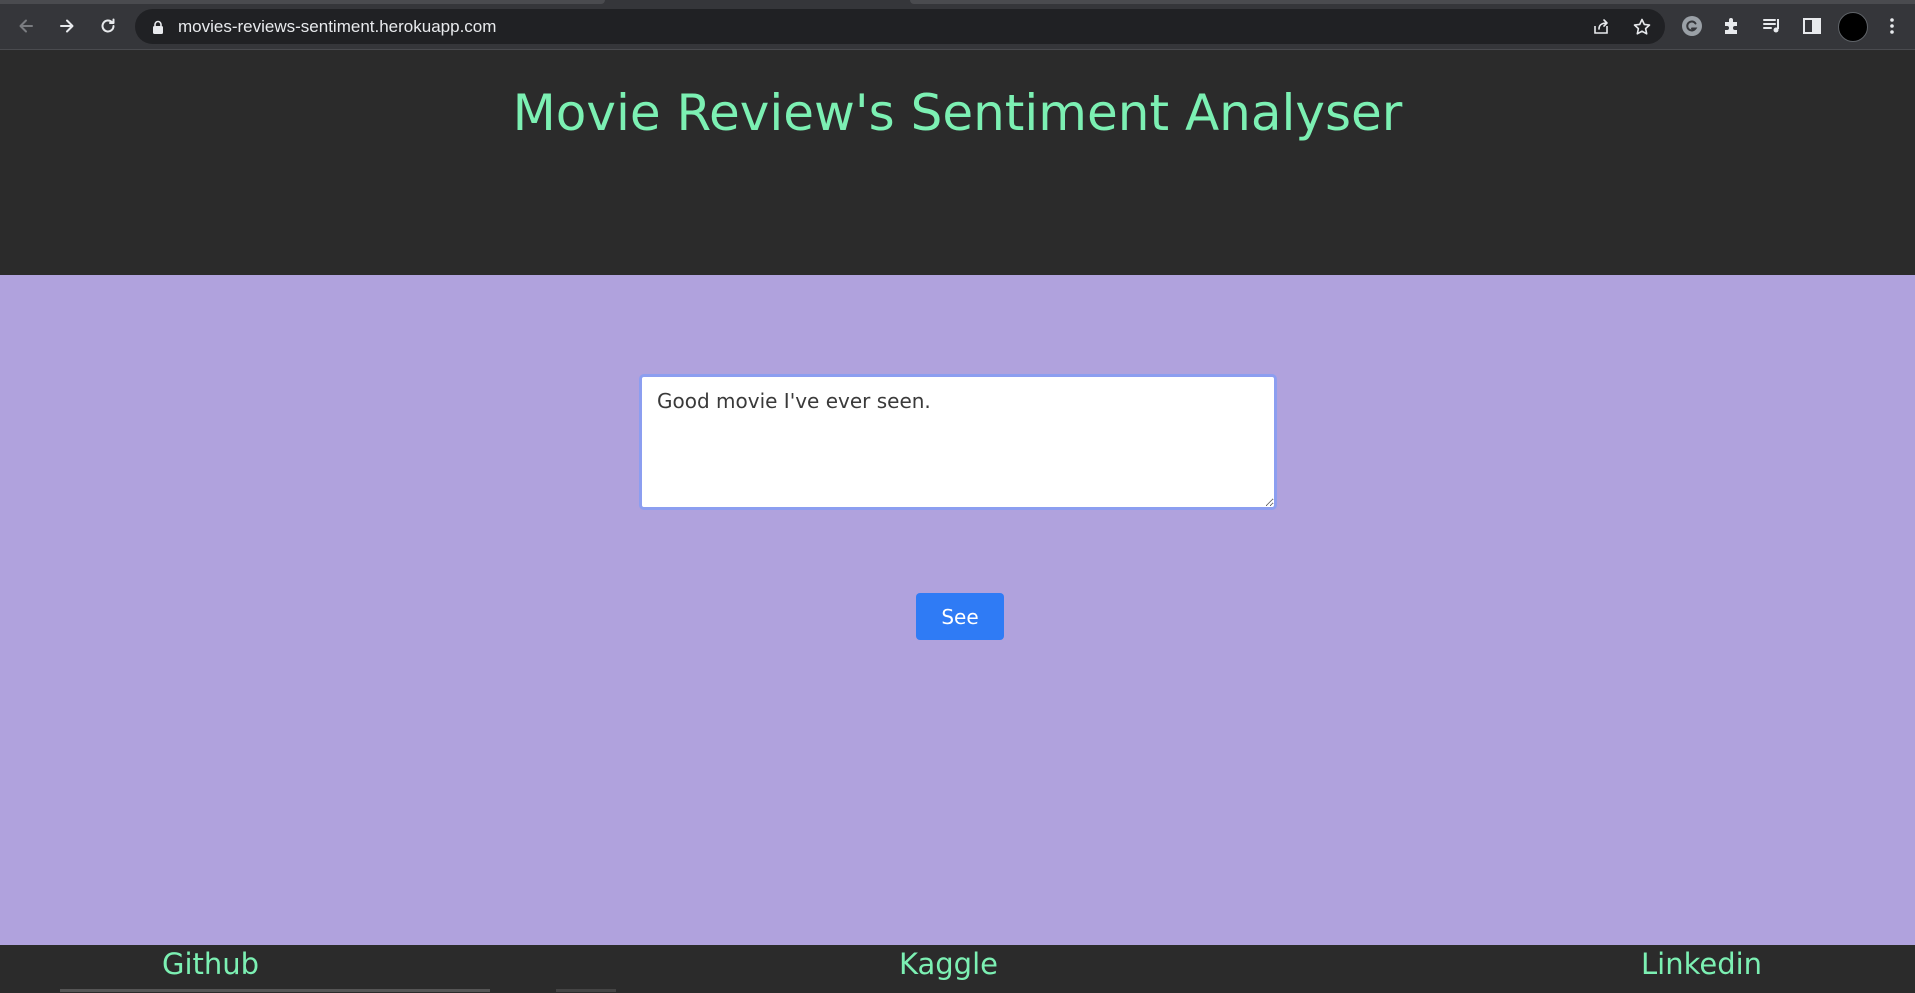  What do you see at coordinates (1732, 26) in the screenshot?
I see `puzzle-icon` at bounding box center [1732, 26].